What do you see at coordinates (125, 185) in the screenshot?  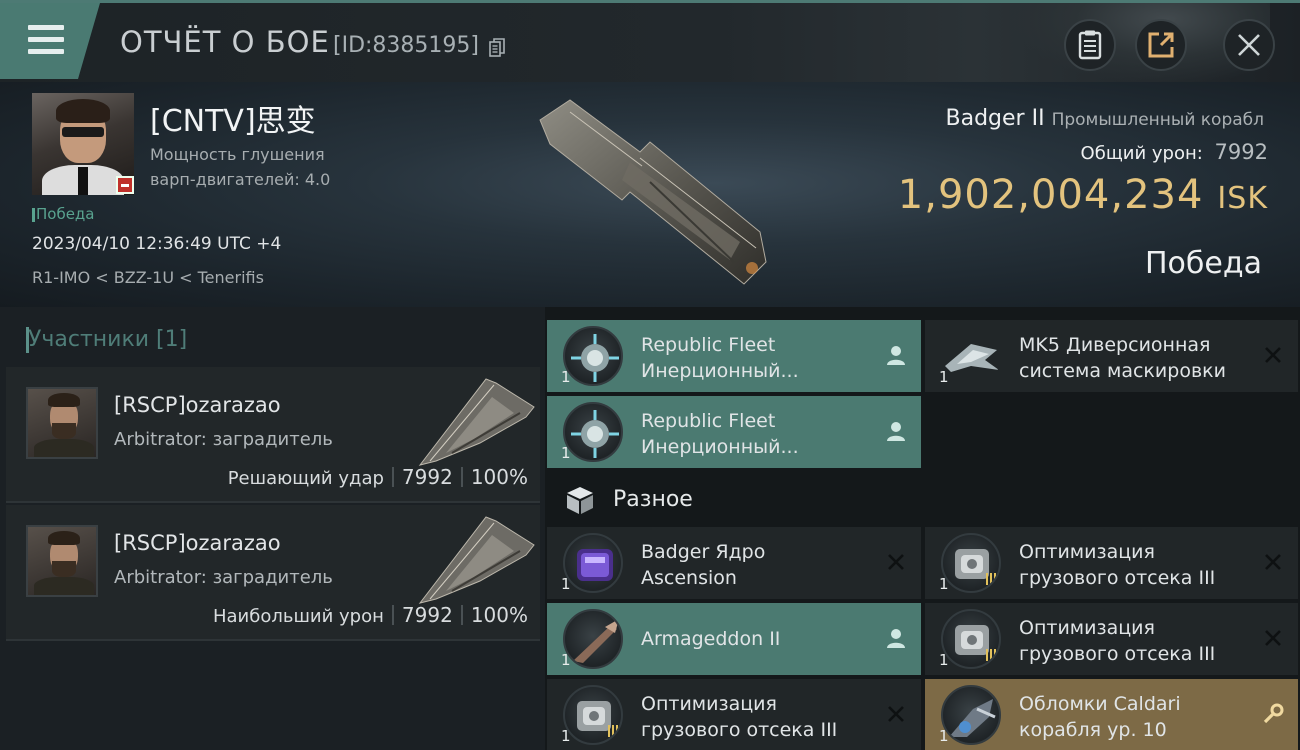 I see `hostile-badge-icon` at bounding box center [125, 185].